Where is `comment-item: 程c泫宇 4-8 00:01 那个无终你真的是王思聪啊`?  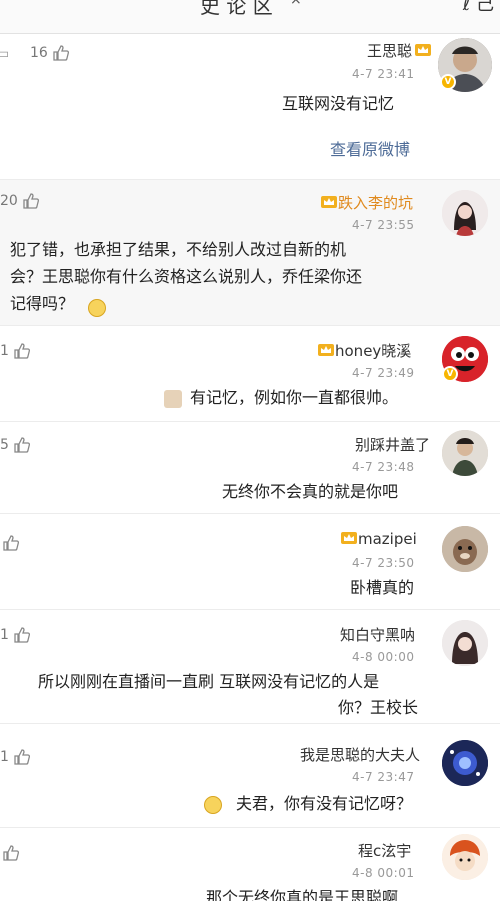 comment-item: 程c泫宇 4-8 00:01 那个无终你真的是王思聪啊 is located at coordinates (250, 864).